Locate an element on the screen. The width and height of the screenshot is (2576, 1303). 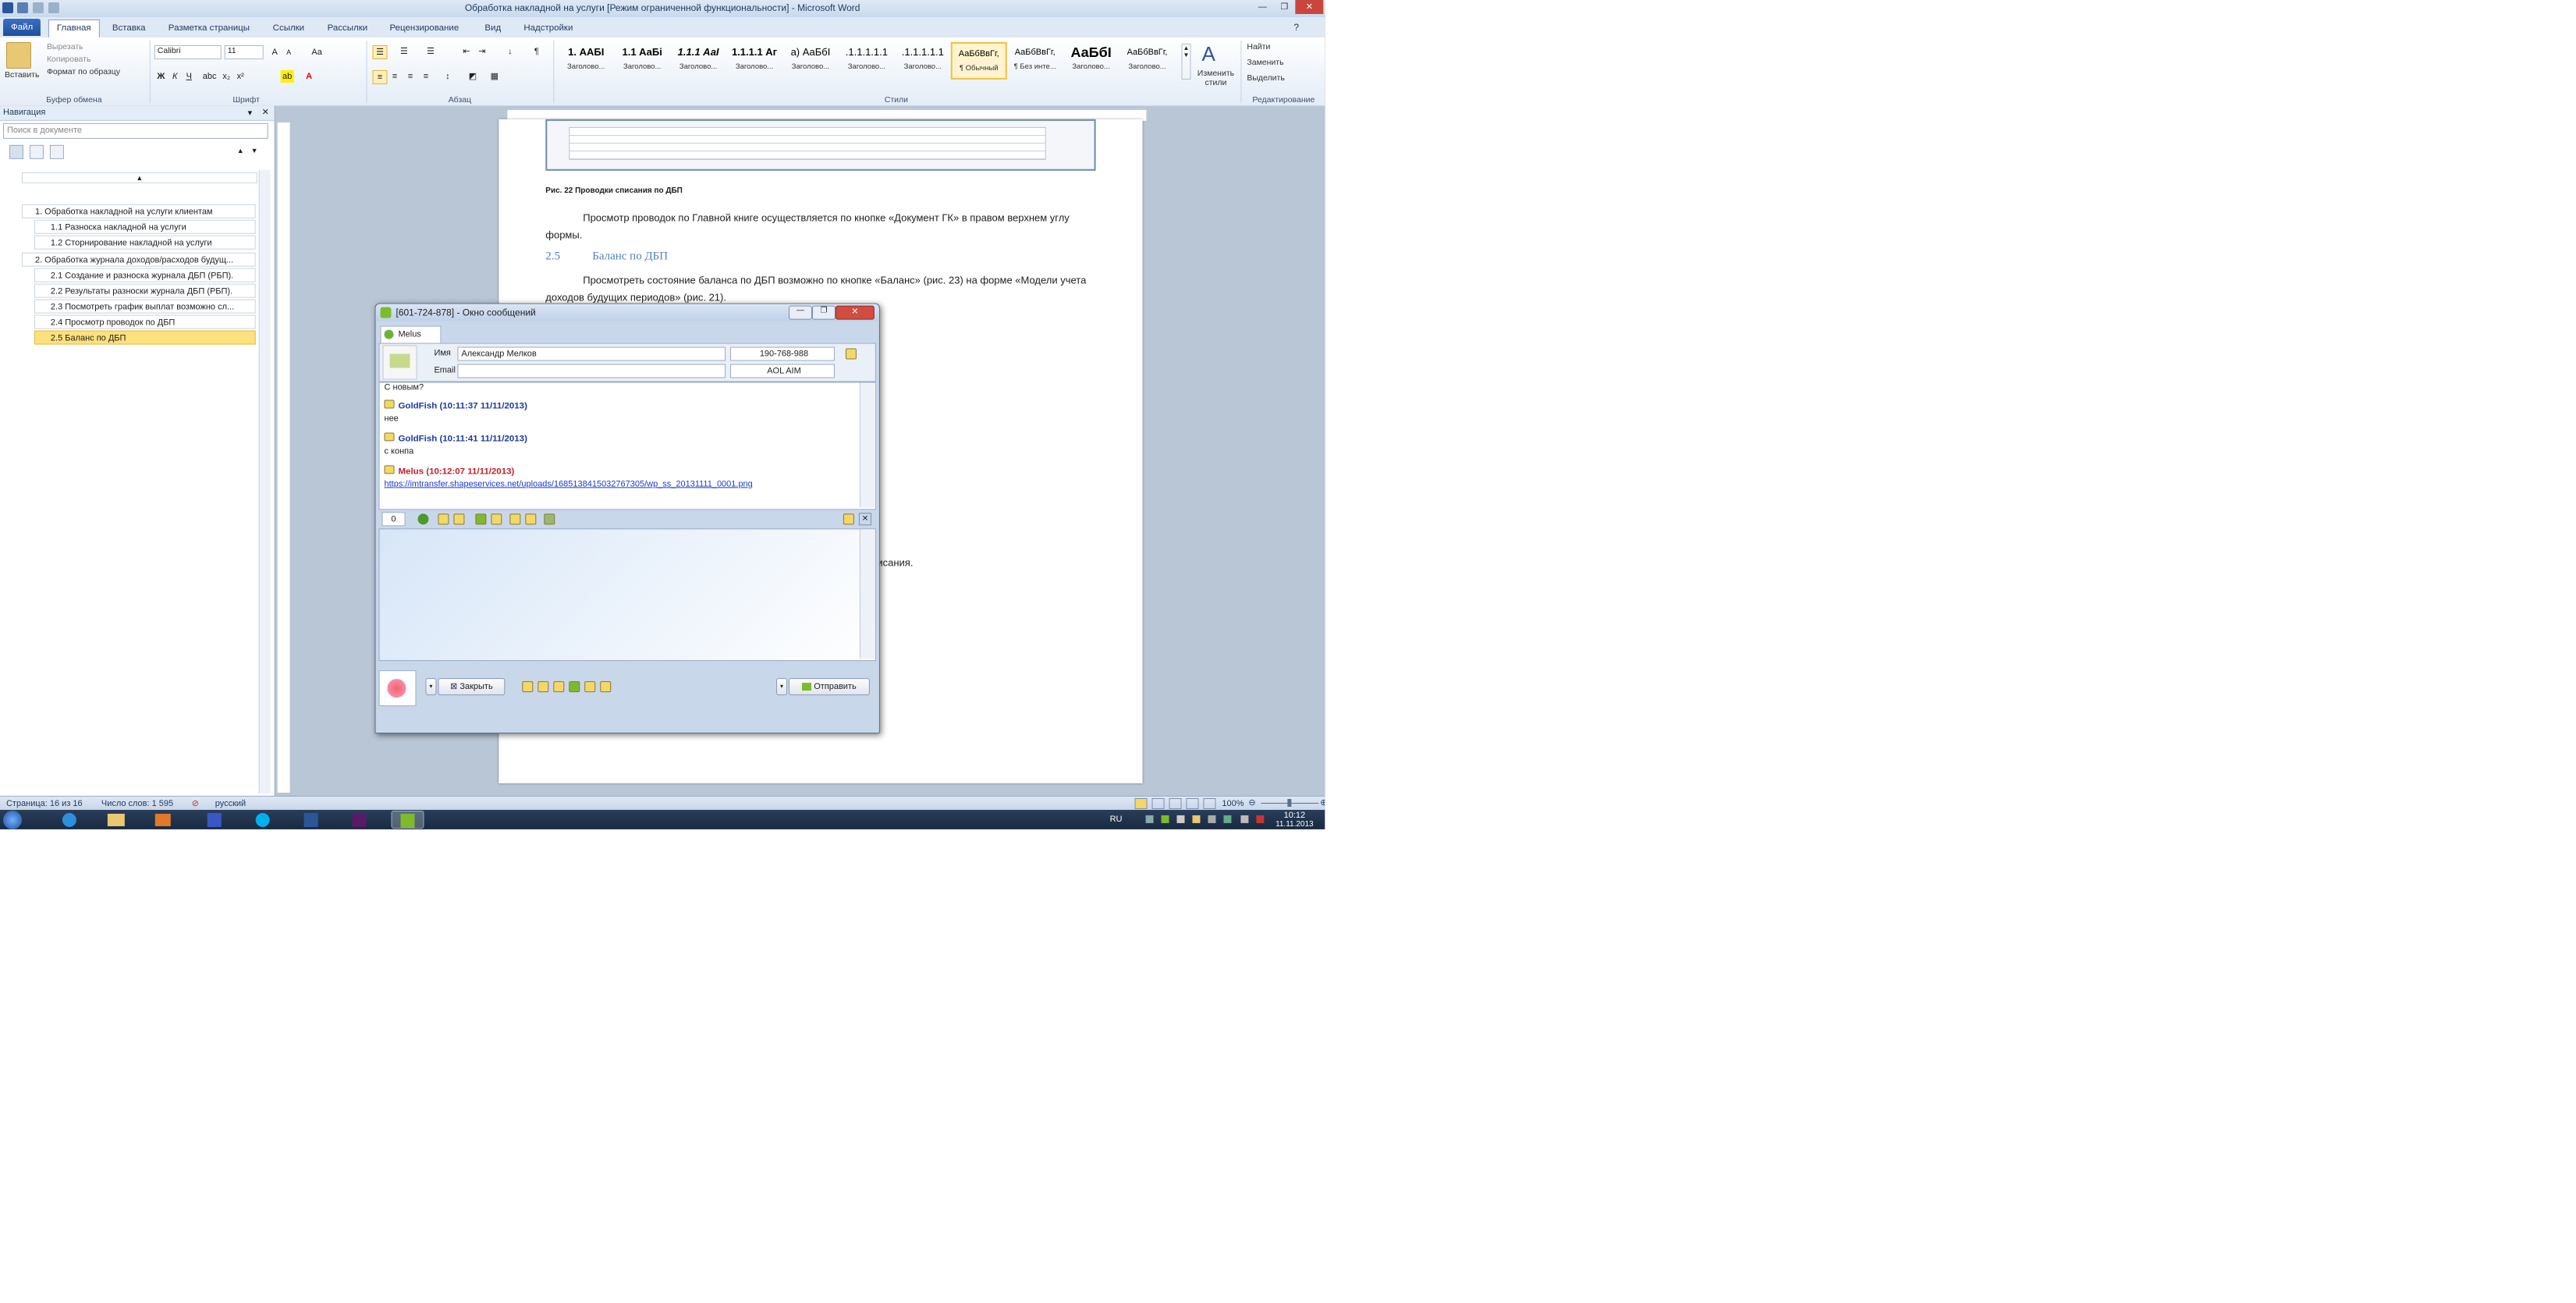
grow-font-icon: A is located at coordinates (275, 52).